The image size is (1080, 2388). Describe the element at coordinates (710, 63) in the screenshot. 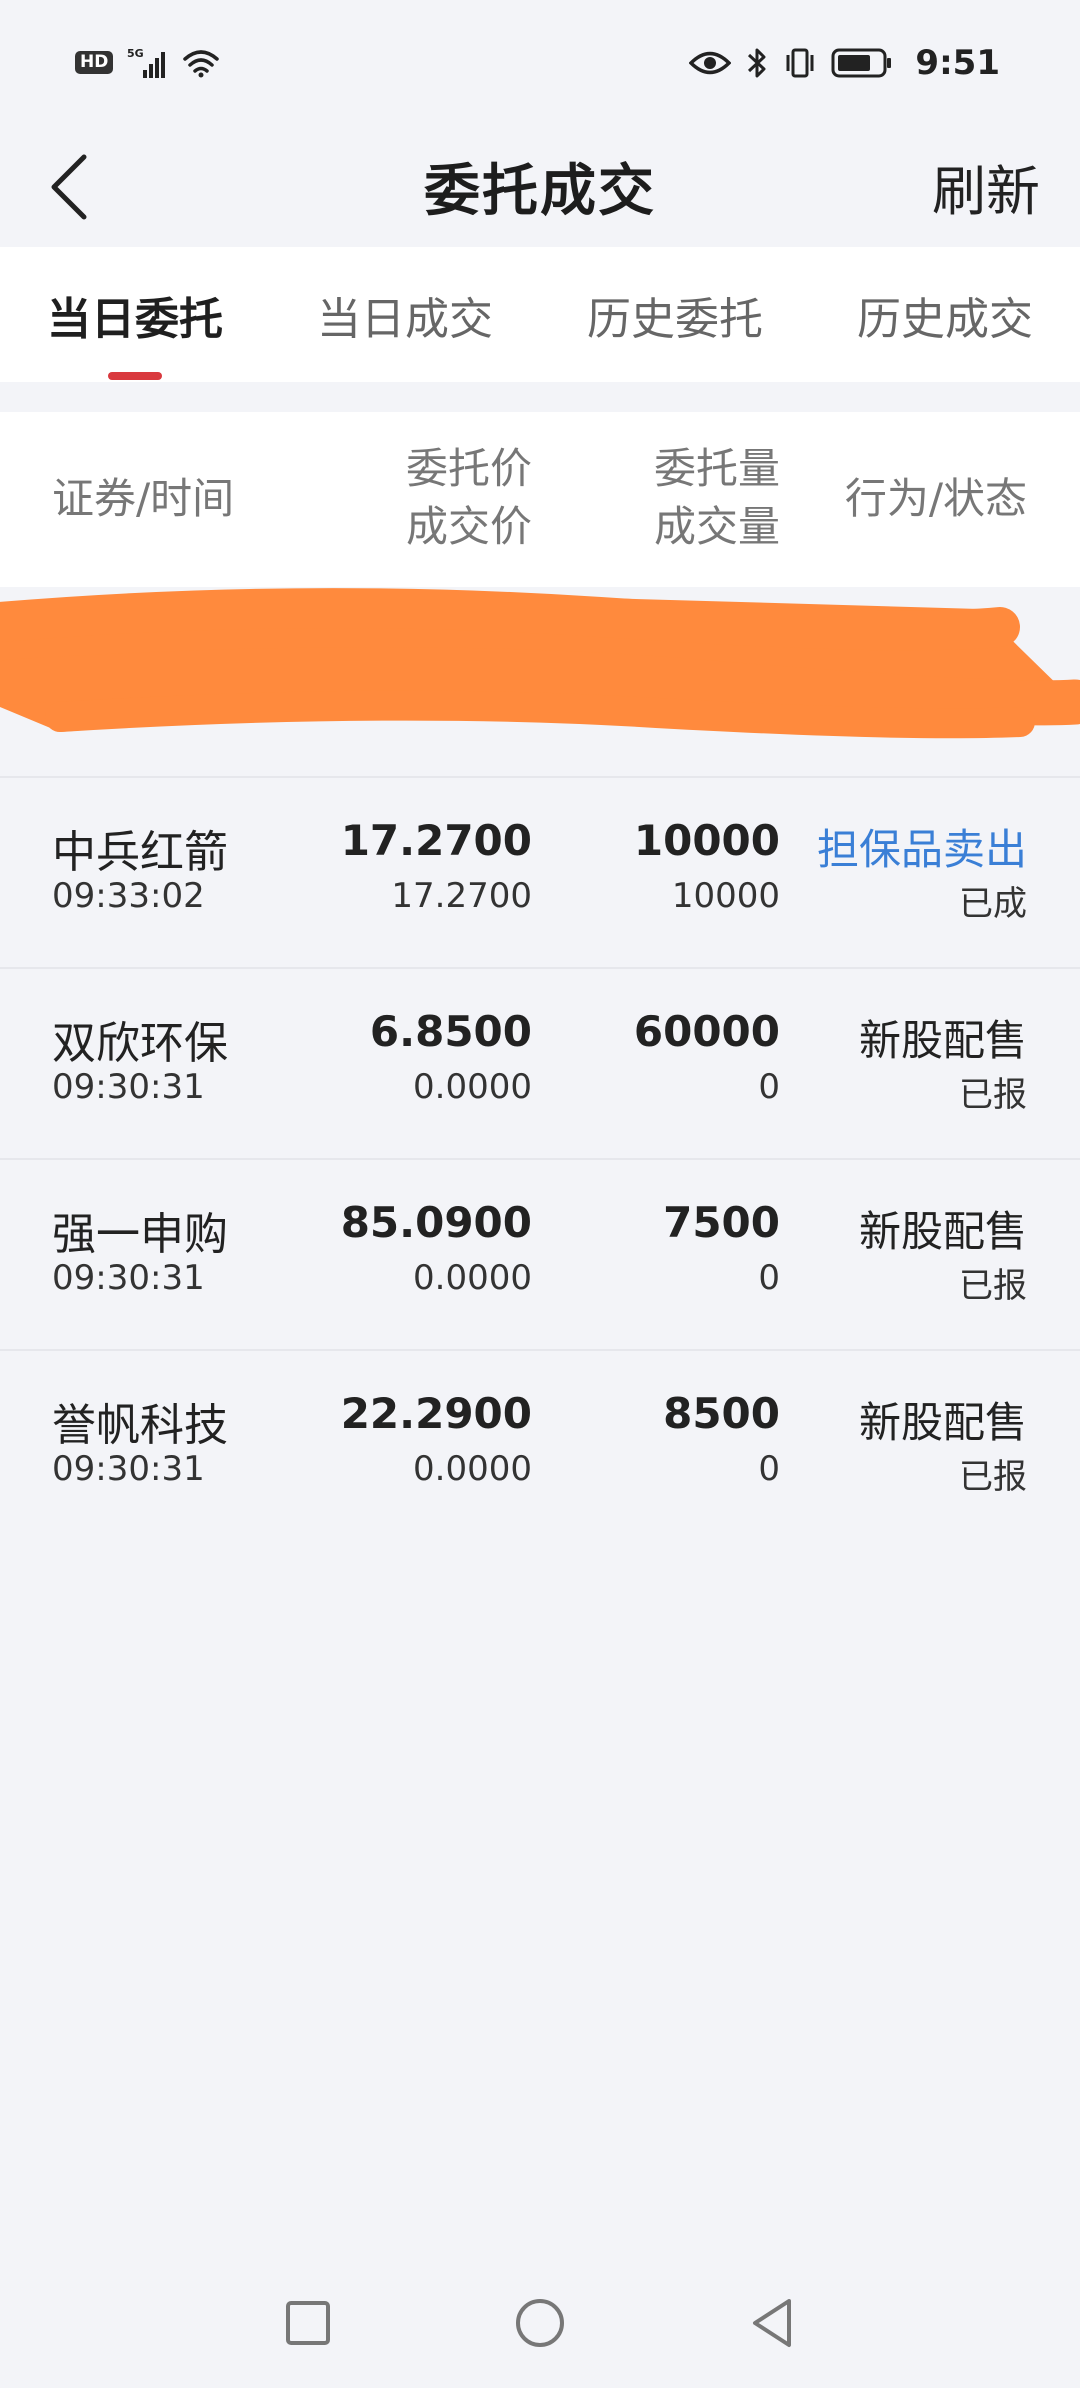

I see `eye-icon` at that location.